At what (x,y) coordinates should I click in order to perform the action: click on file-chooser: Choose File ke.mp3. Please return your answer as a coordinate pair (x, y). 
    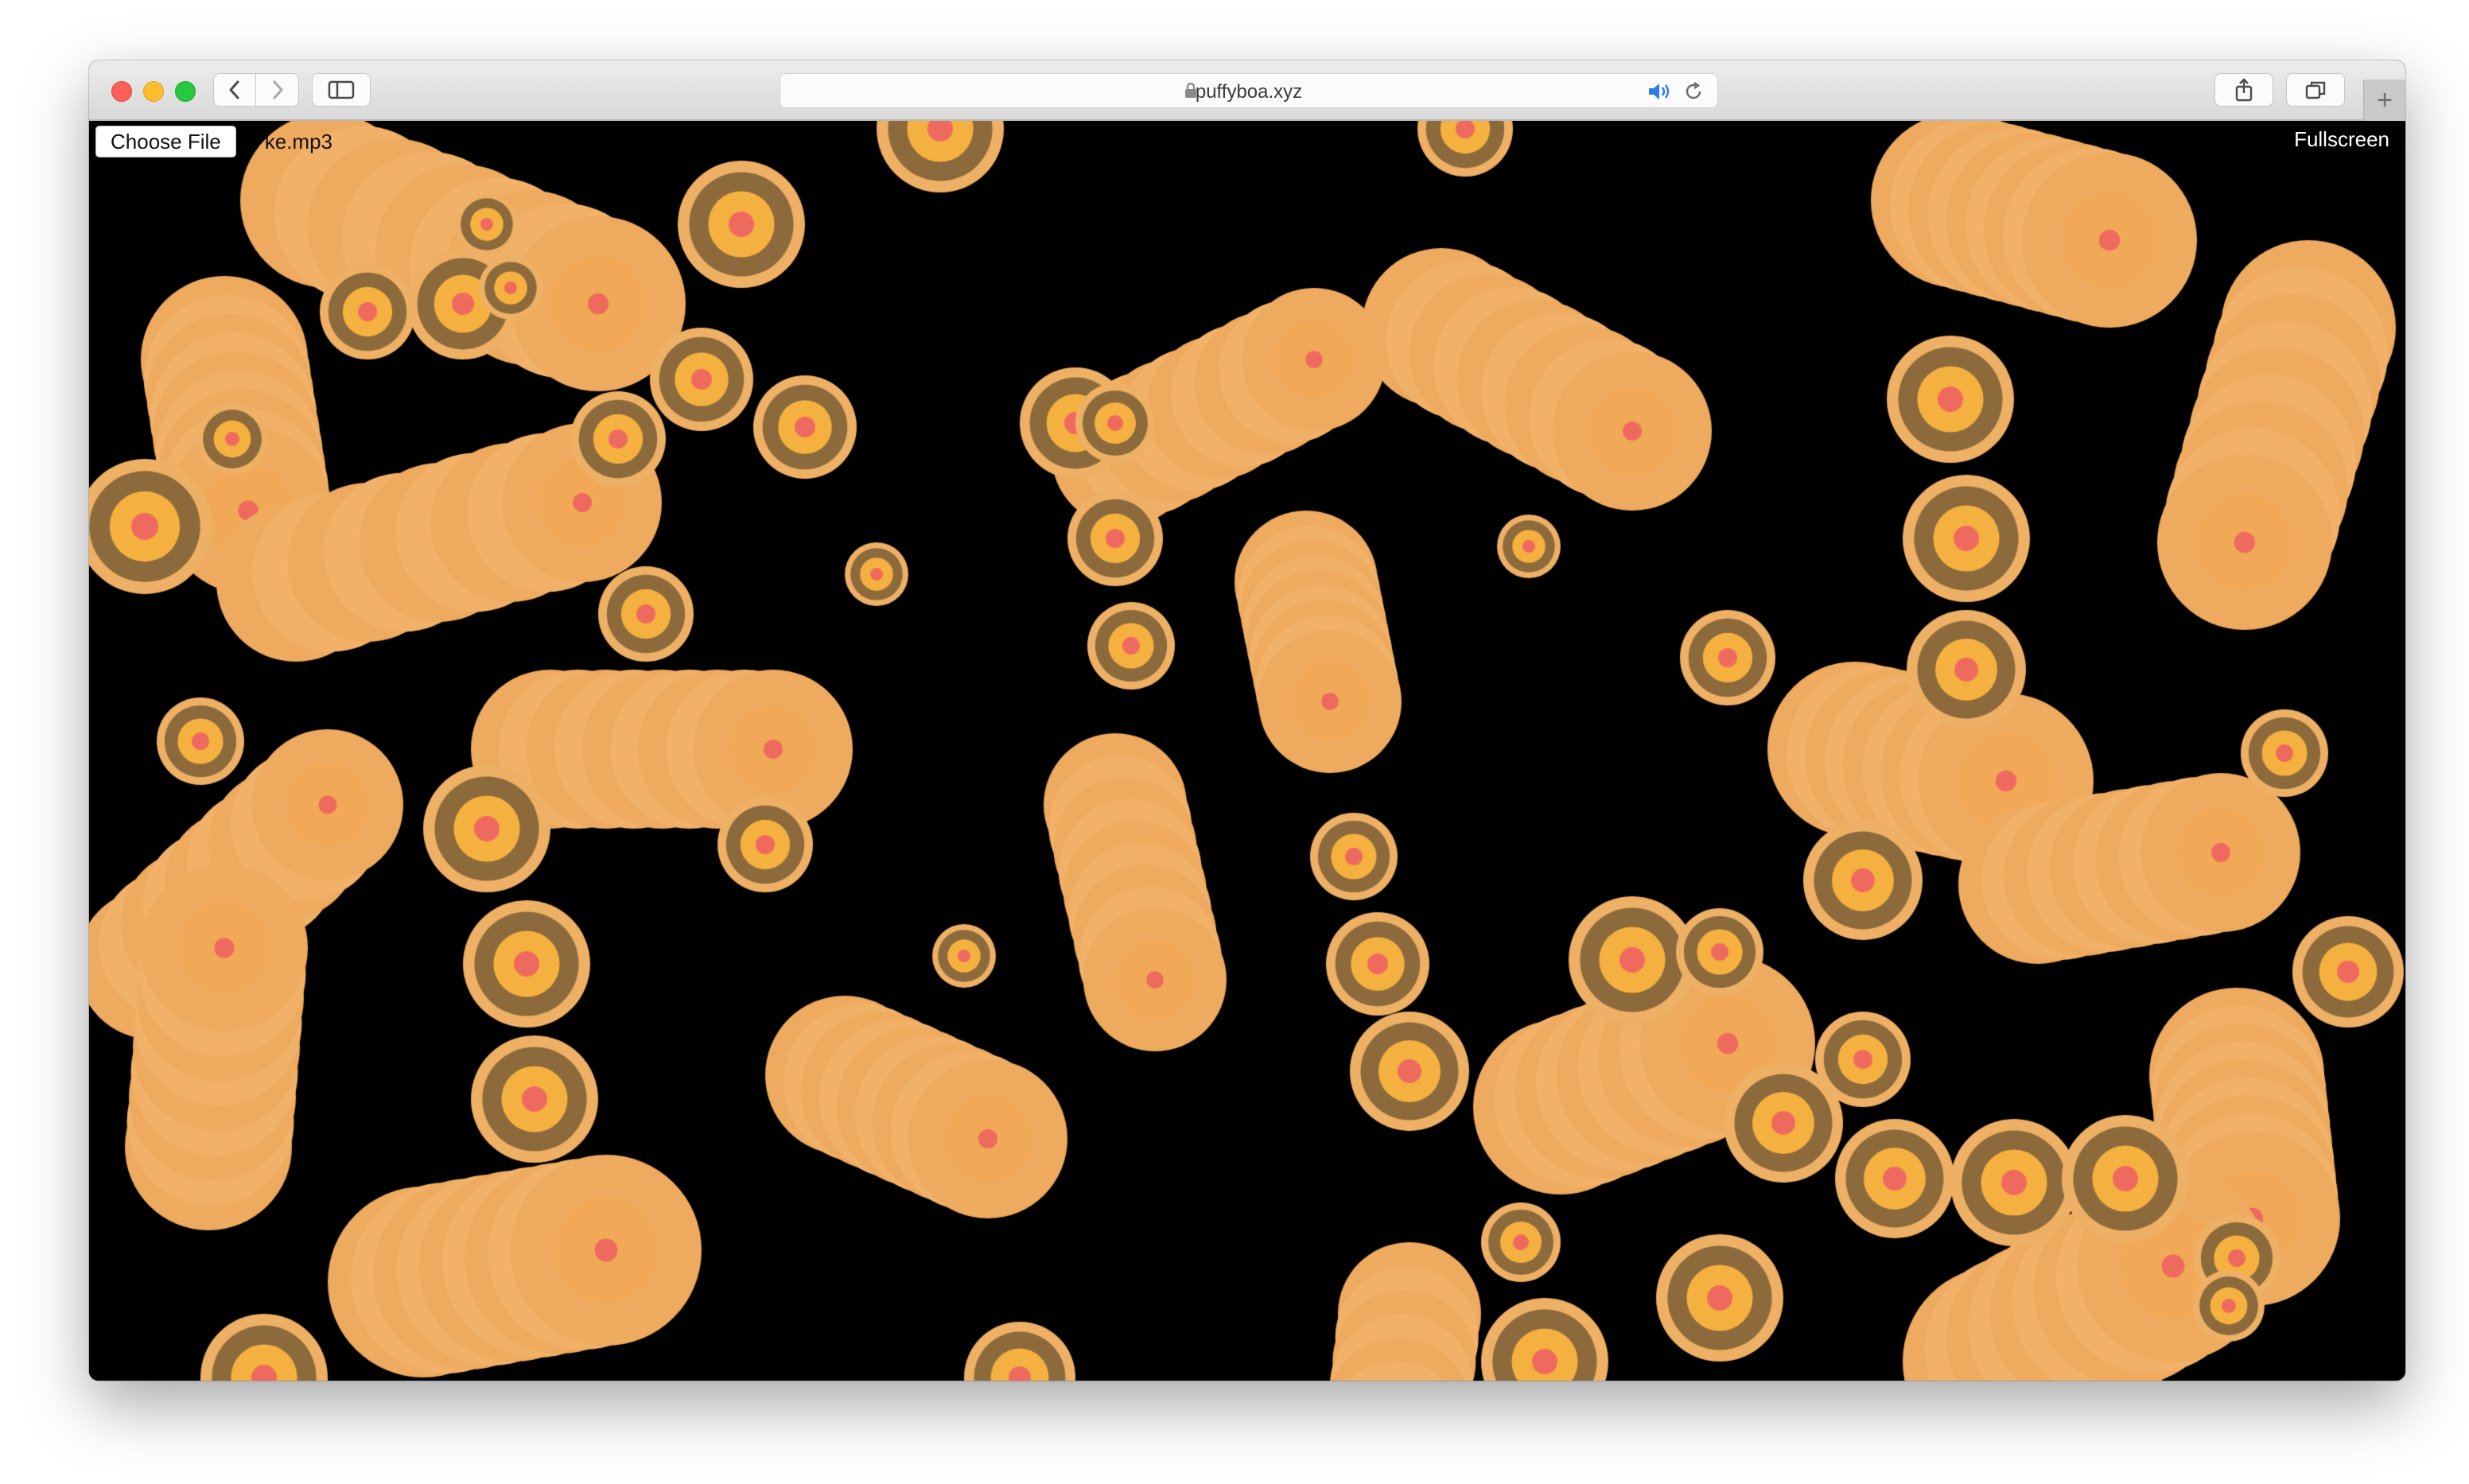
    Looking at the image, I should click on (213, 141).